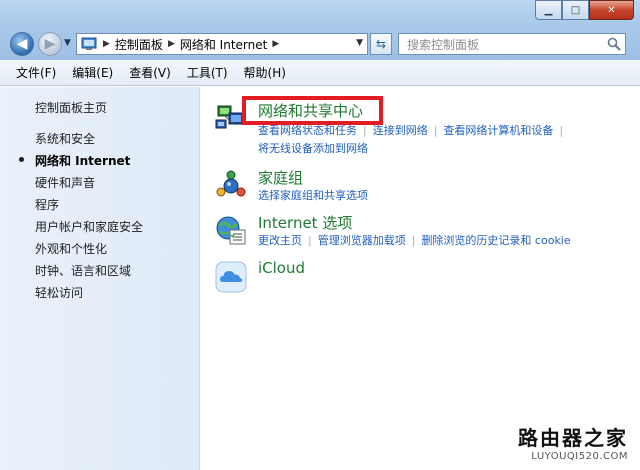 Image resolution: width=640 pixels, height=470 pixels. What do you see at coordinates (498, 130) in the screenshot?
I see `view-network-computers-link: 查看网络计算机和设备` at bounding box center [498, 130].